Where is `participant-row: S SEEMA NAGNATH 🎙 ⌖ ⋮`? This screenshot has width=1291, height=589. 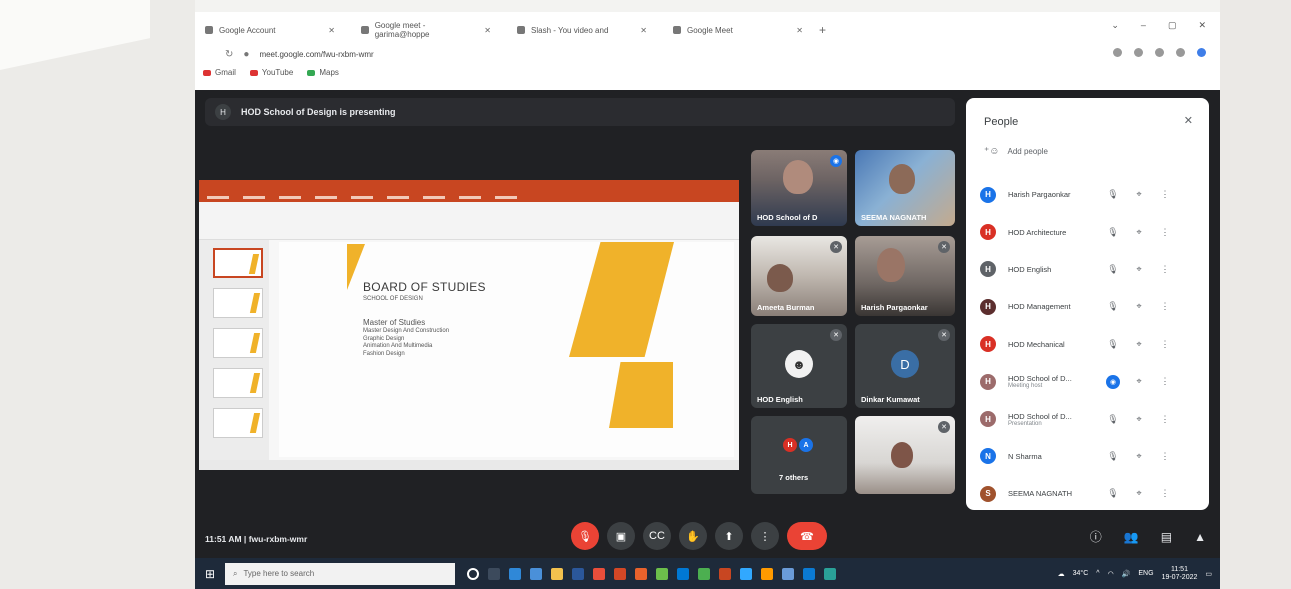
participant-row: S SEEMA NAGNATH 🎙 ⌖ ⋮ is located at coordinates (1090, 493).